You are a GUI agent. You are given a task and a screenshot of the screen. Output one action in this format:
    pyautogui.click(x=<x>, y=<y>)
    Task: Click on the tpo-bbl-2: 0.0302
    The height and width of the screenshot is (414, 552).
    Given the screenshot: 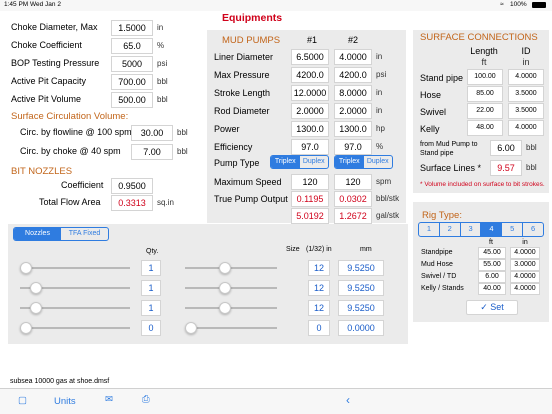 What is the action you would take?
    pyautogui.click(x=353, y=199)
    